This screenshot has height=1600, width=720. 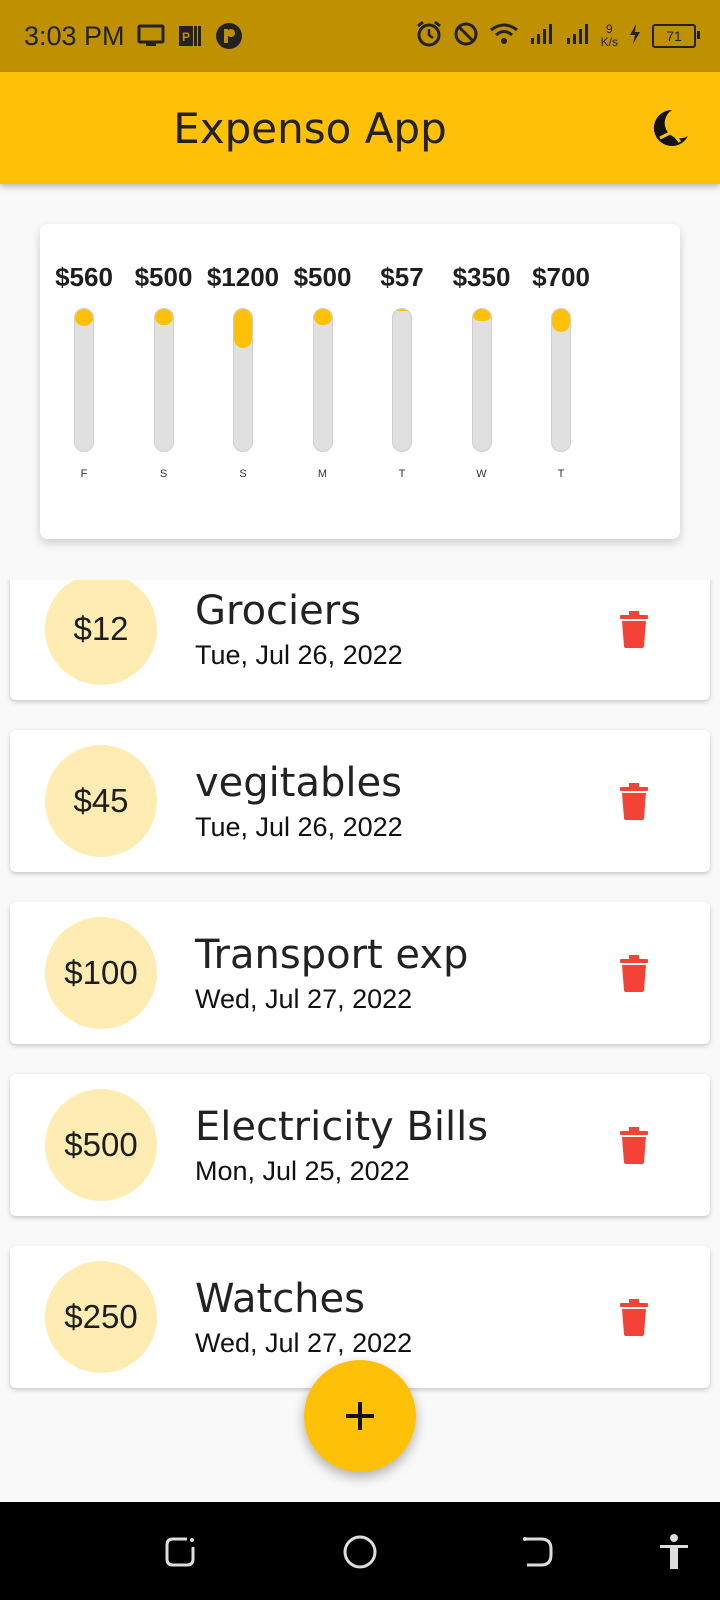 I want to click on alarm-icon, so click(x=429, y=36).